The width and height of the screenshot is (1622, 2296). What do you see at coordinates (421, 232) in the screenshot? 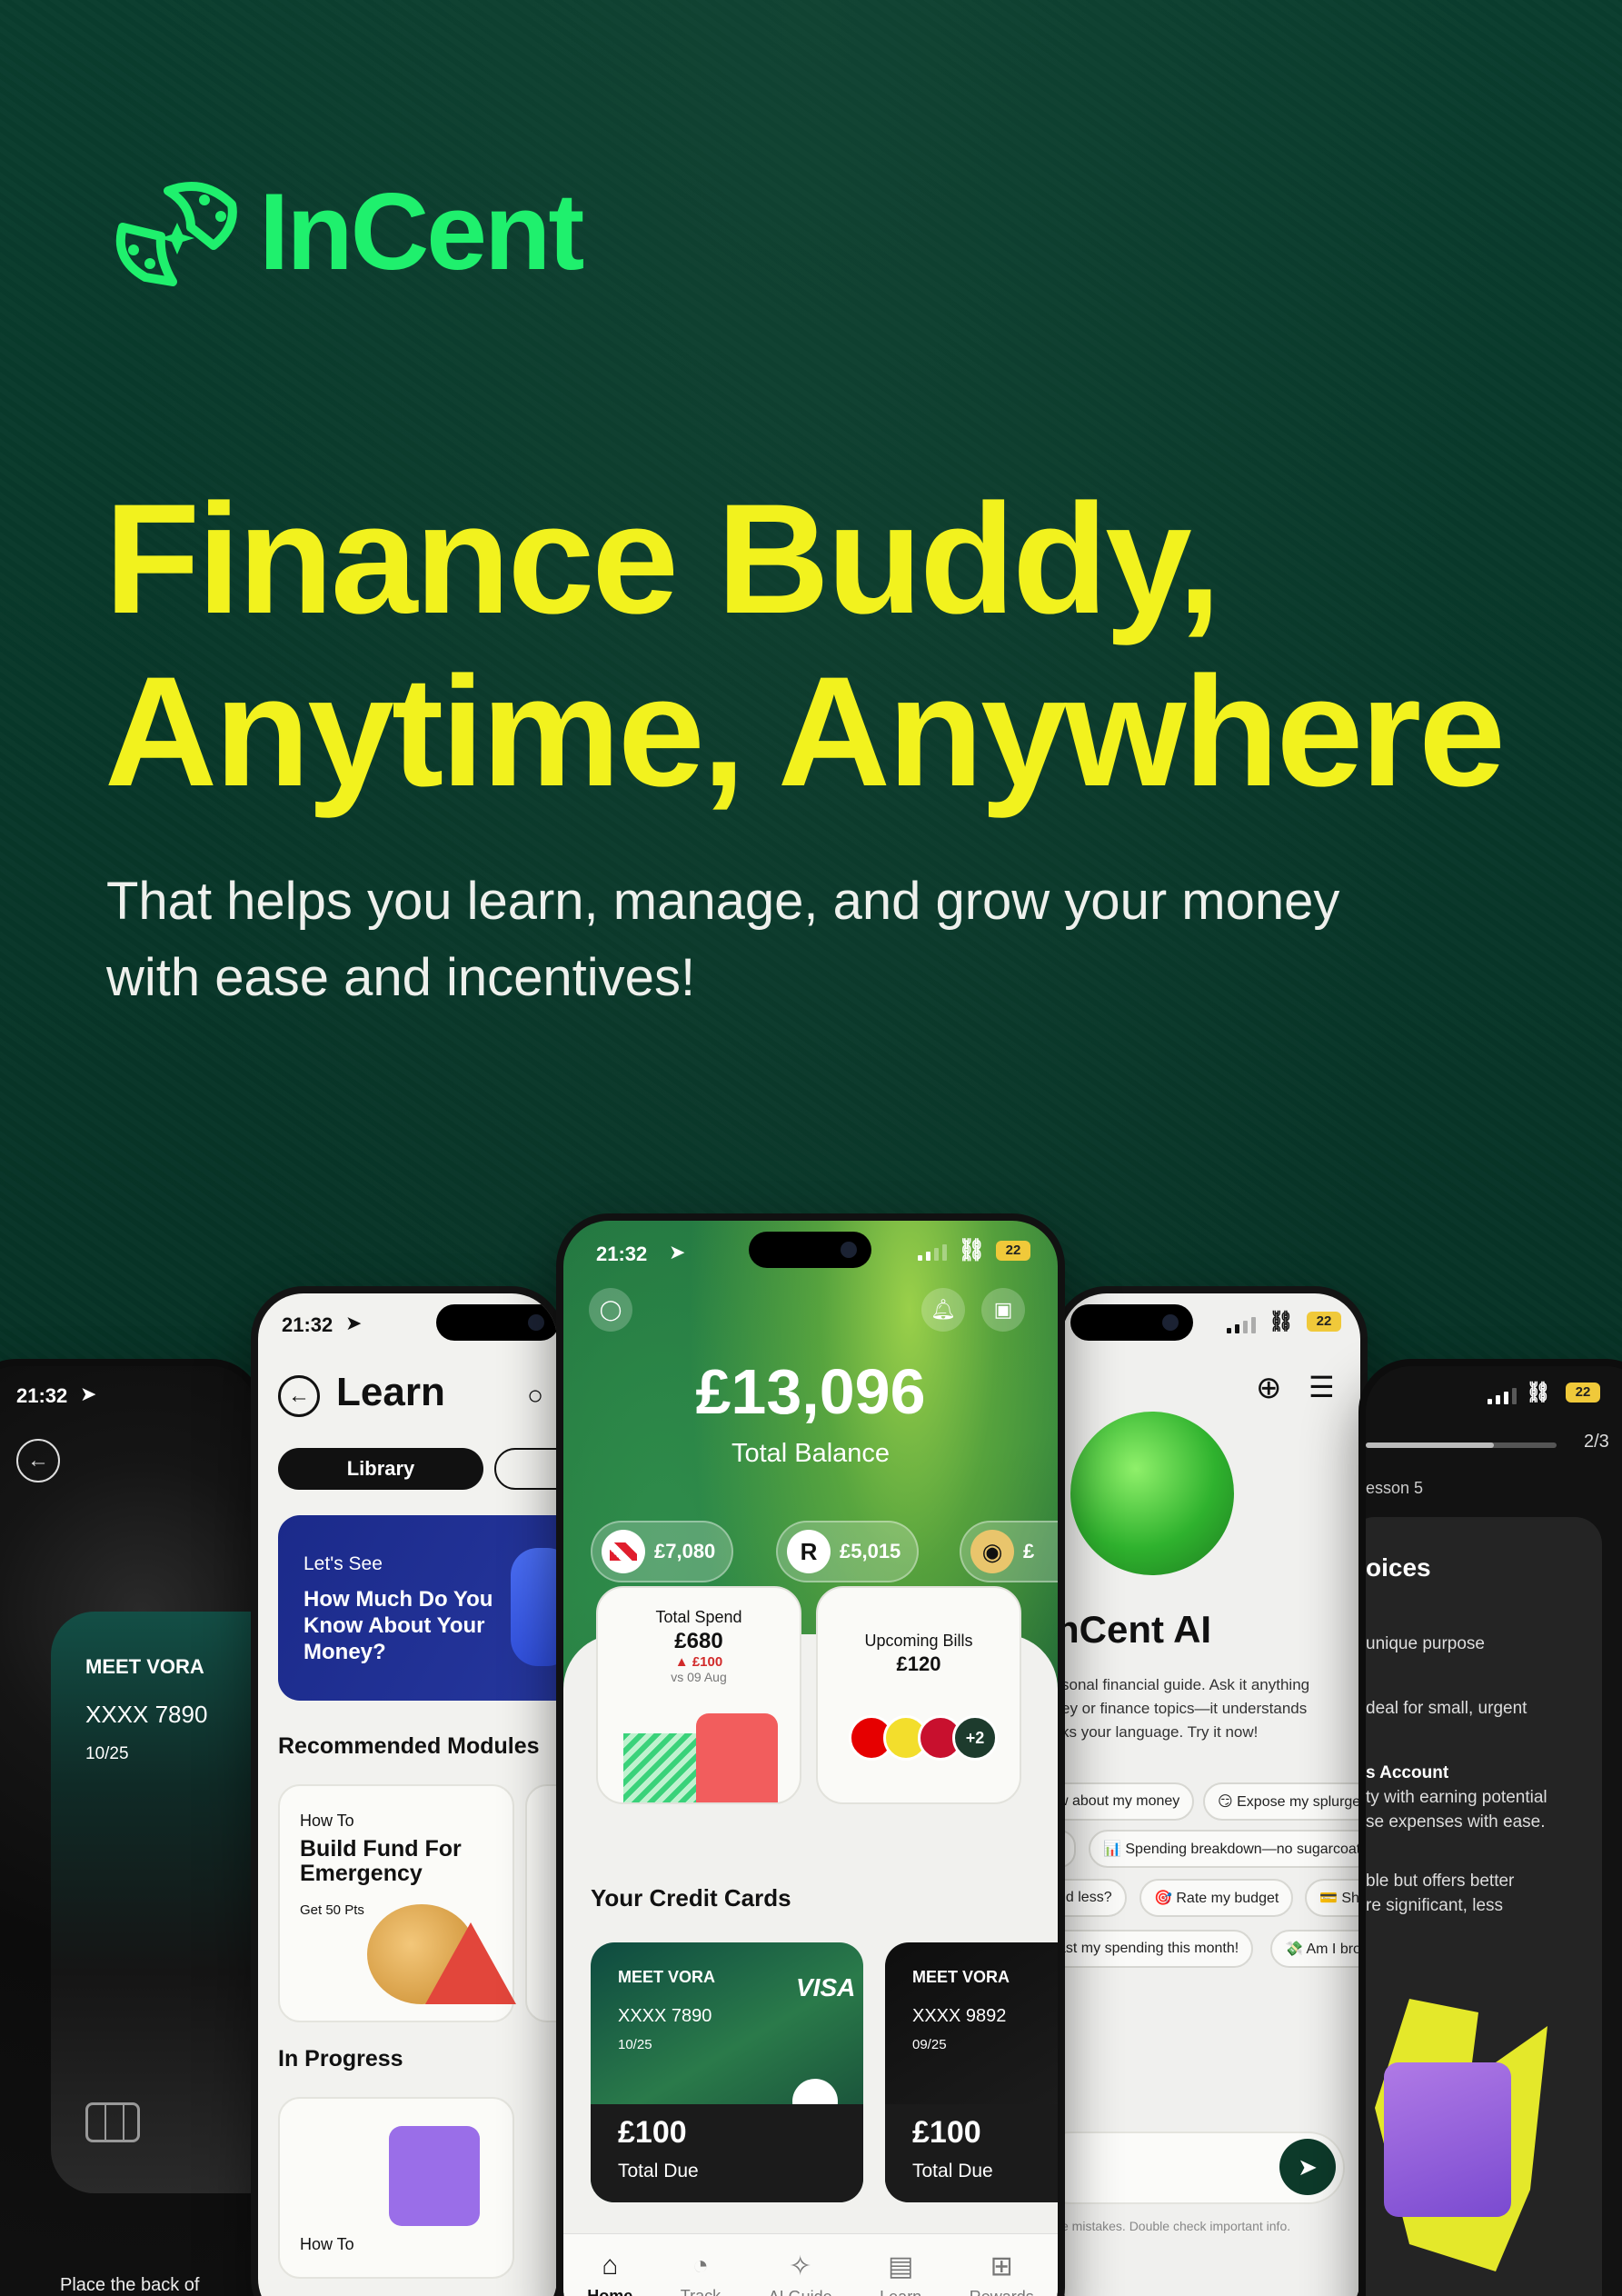
I see `brand-name: InCent` at bounding box center [421, 232].